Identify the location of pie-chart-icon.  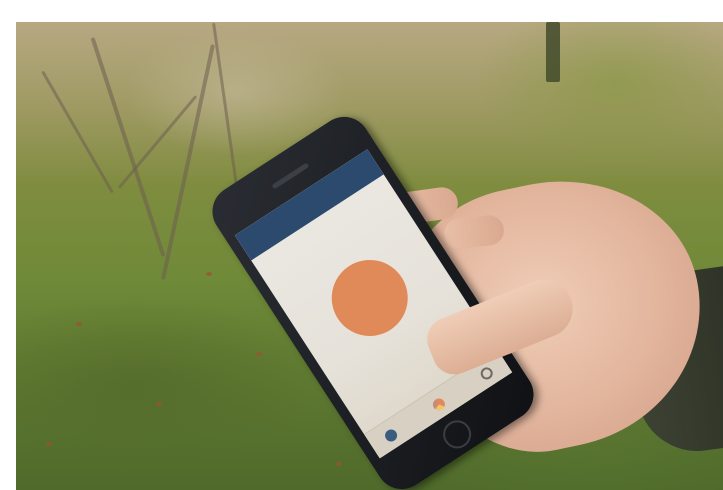
(439, 404).